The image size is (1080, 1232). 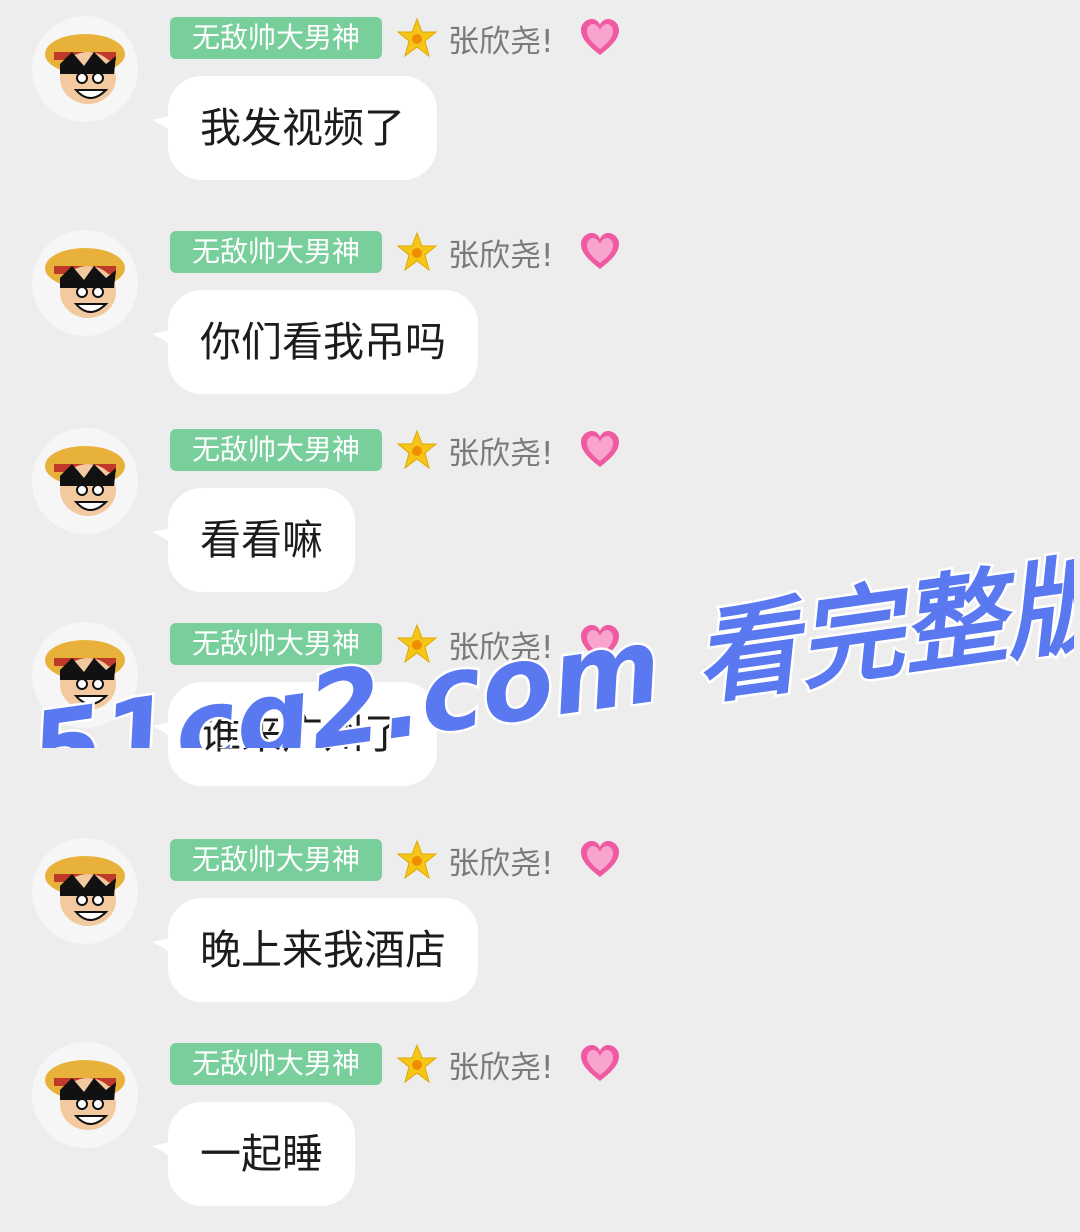 What do you see at coordinates (302, 734) in the screenshot?
I see `message-bubble: 谁来广州了` at bounding box center [302, 734].